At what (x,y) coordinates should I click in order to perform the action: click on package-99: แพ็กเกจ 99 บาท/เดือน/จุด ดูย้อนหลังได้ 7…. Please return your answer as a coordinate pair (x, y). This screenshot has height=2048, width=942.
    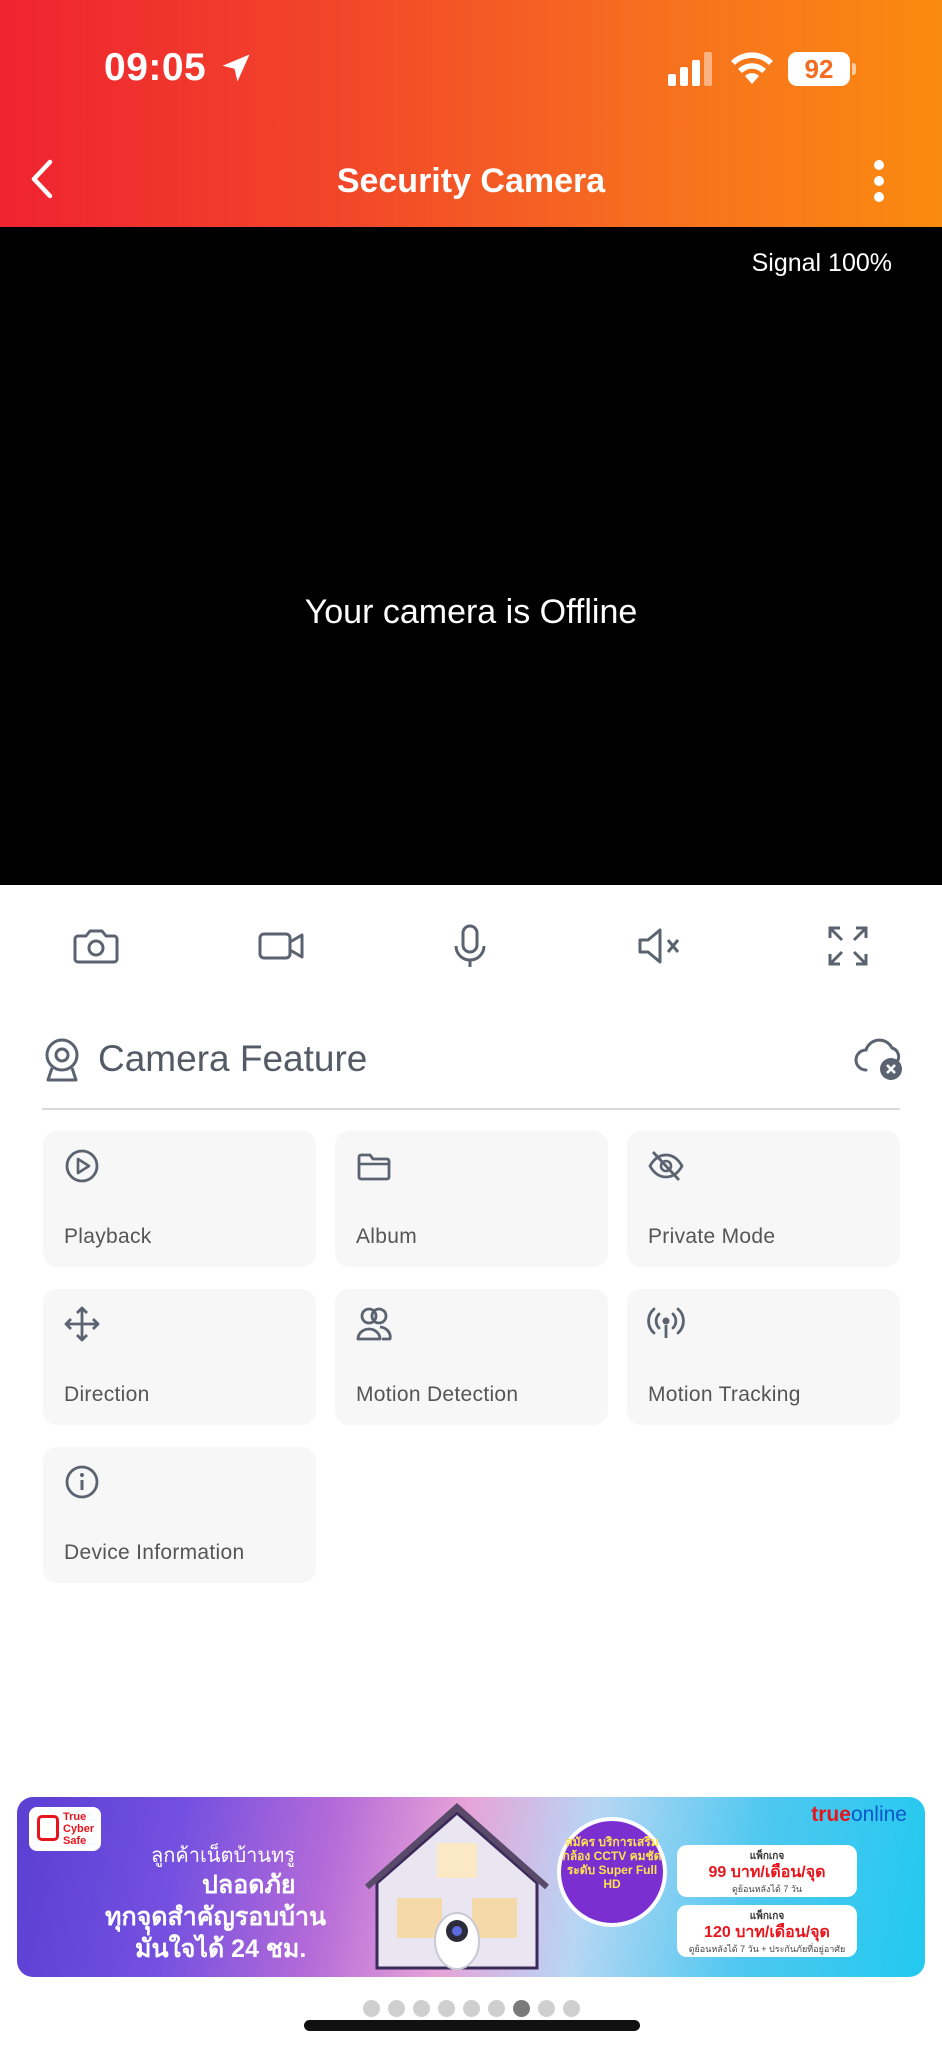
    Looking at the image, I should click on (767, 1871).